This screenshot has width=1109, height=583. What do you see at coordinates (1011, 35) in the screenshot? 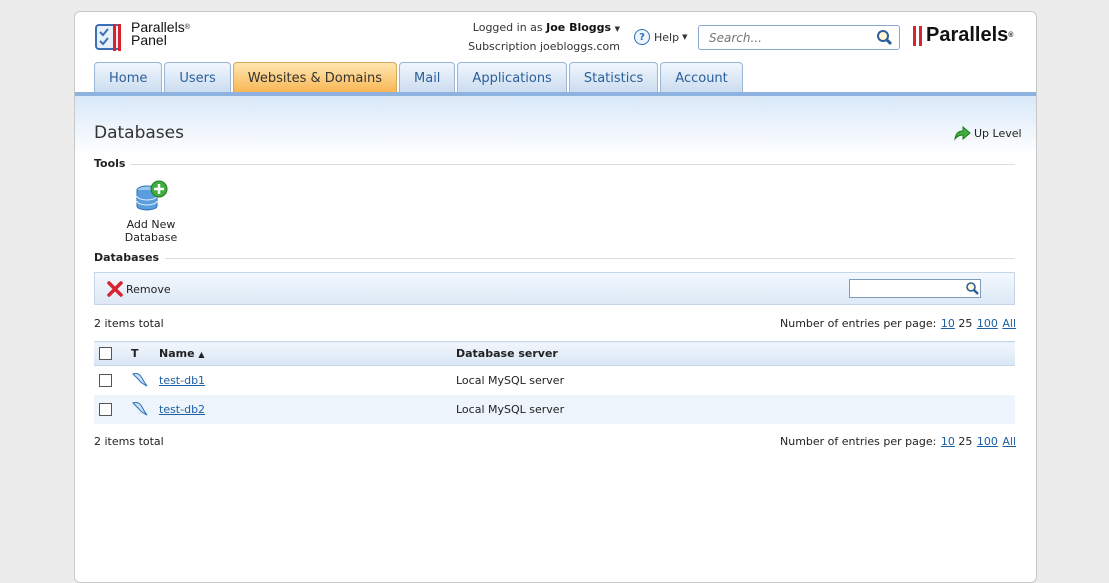
I see `brand-reg: ®` at bounding box center [1011, 35].